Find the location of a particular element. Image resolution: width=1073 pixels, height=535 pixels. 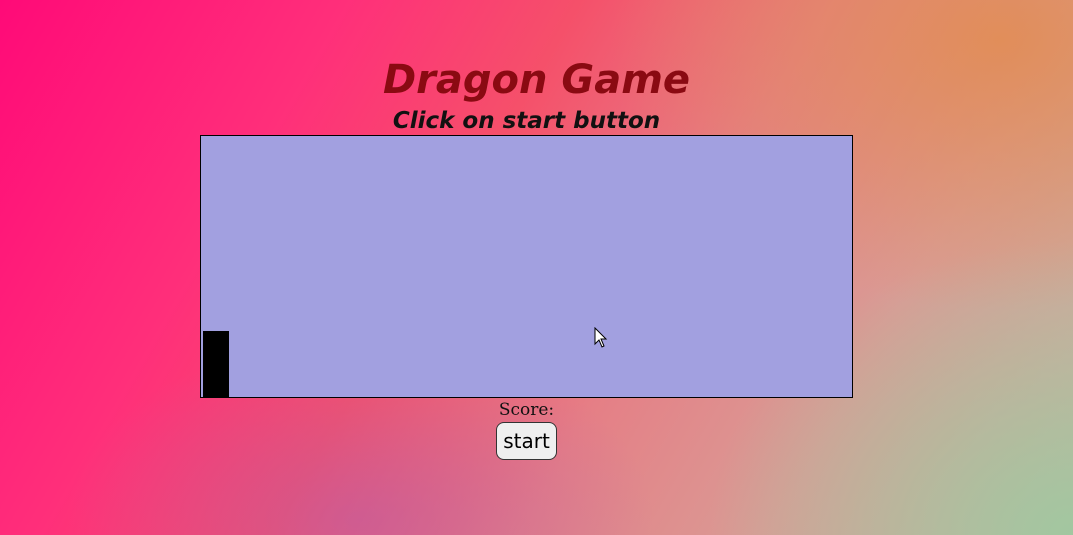

mouse-cursor-icon is located at coordinates (601, 337).